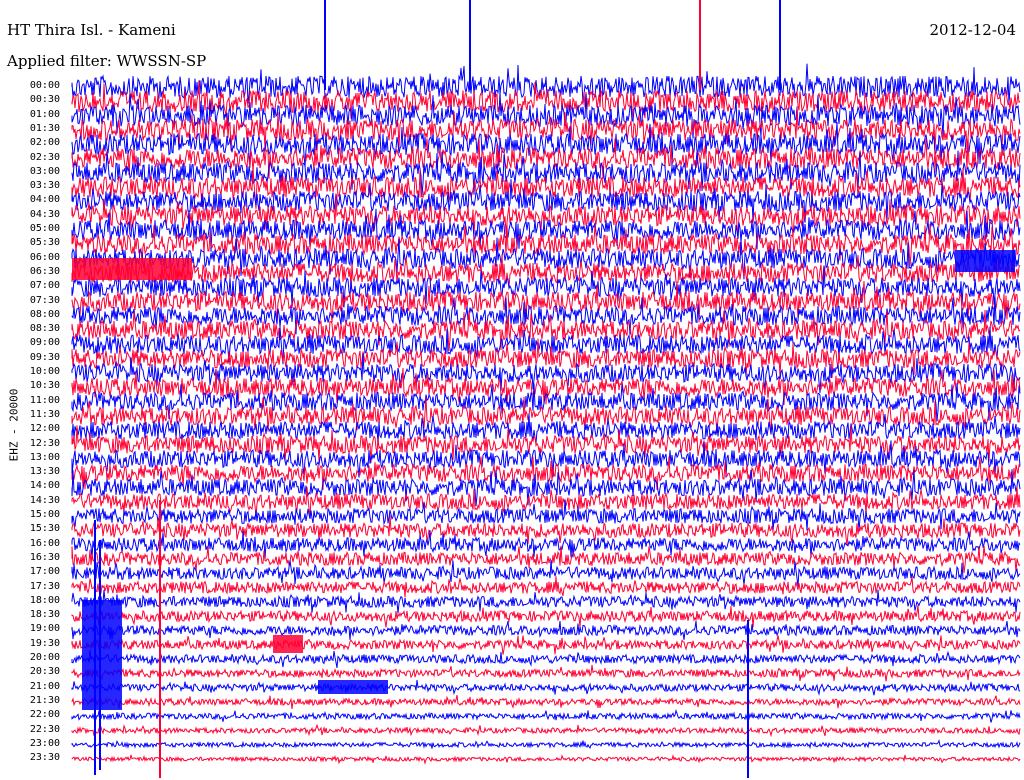 This screenshot has width=1024, height=780. Describe the element at coordinates (44, 629) in the screenshot. I see `time-label: 19:00` at that location.